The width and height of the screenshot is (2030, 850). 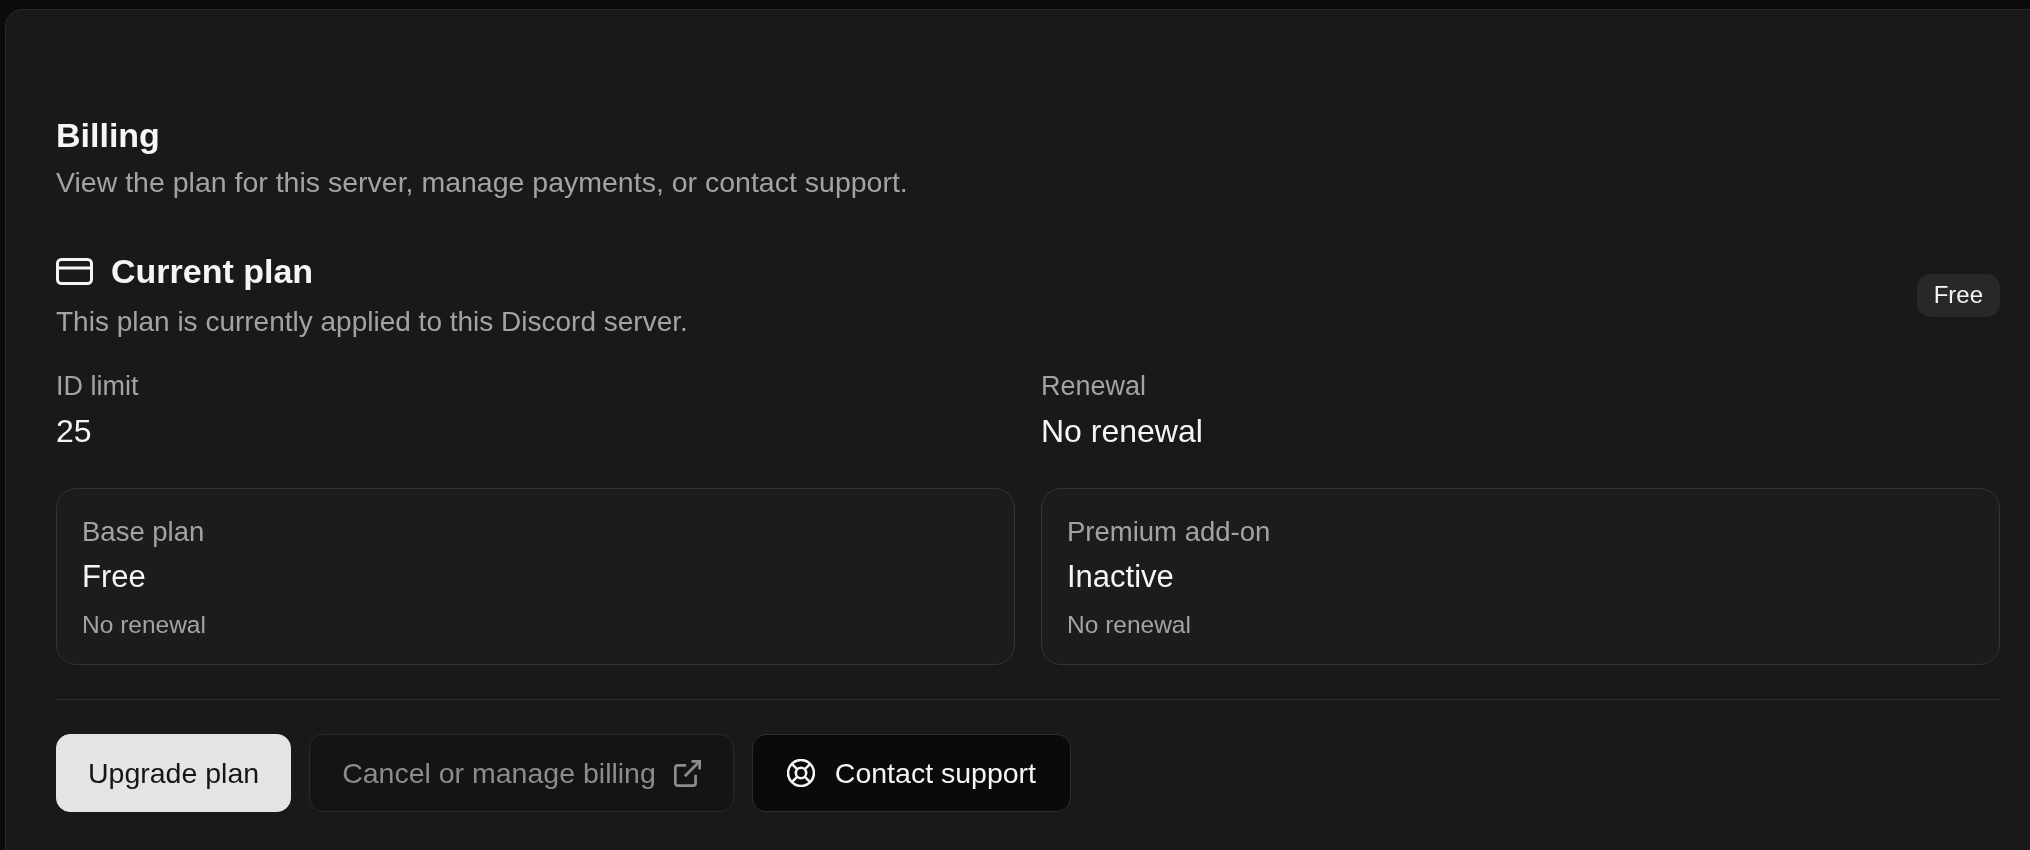 What do you see at coordinates (108, 135) in the screenshot?
I see `page-title: Billing` at bounding box center [108, 135].